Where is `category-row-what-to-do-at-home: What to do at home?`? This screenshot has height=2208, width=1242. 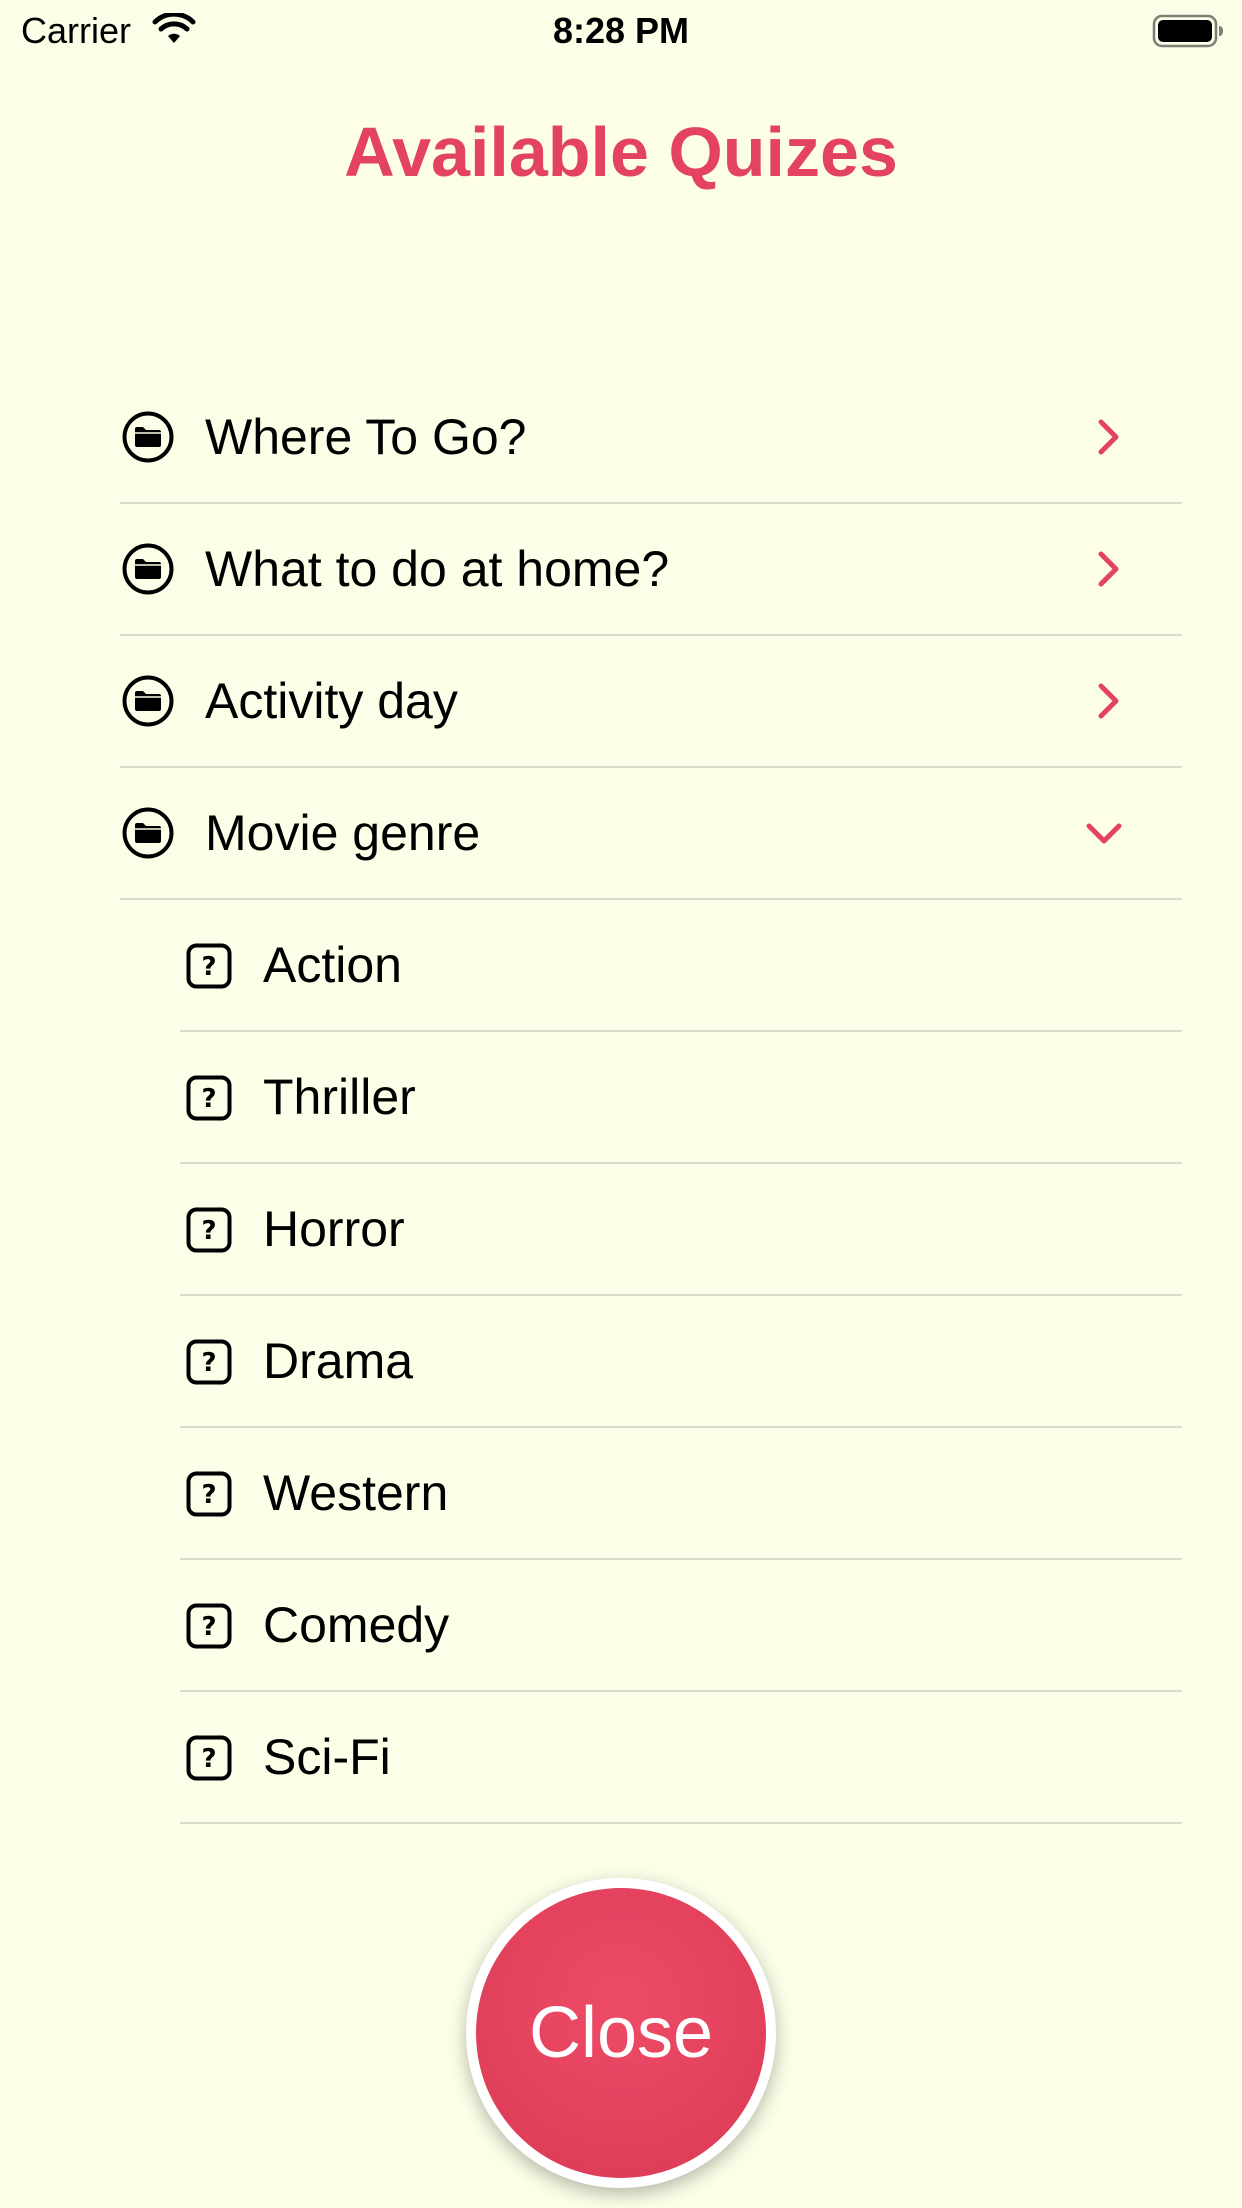 category-row-what-to-do-at-home: What to do at home? is located at coordinates (651, 570).